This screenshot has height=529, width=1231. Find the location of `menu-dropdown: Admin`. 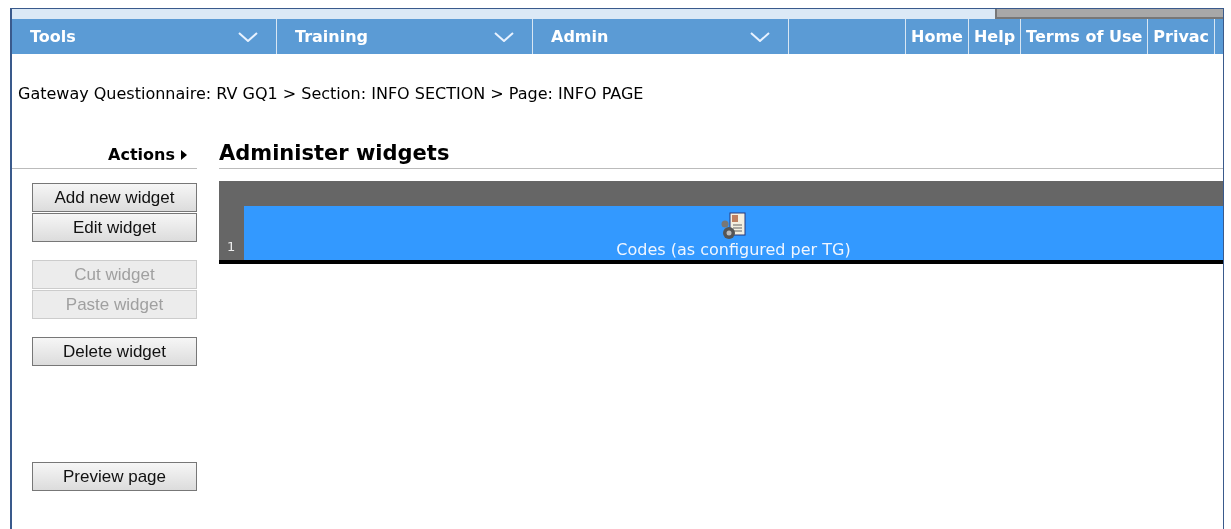

menu-dropdown: Admin is located at coordinates (661, 36).